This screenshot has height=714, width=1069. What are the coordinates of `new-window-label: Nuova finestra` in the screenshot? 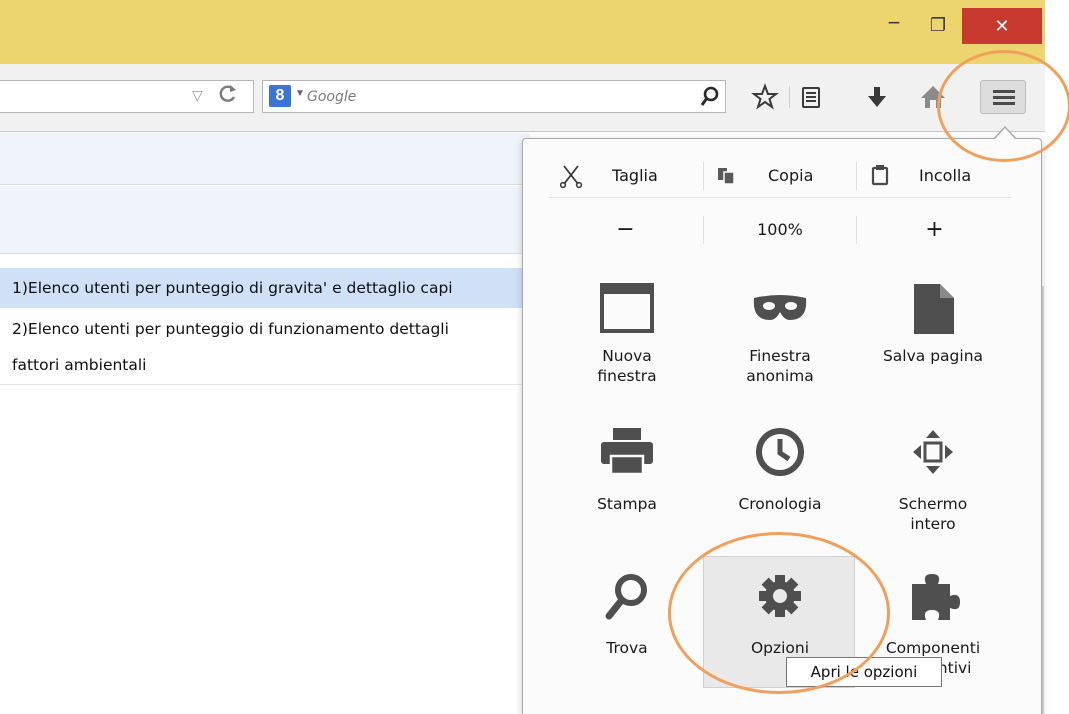 It's located at (627, 366).